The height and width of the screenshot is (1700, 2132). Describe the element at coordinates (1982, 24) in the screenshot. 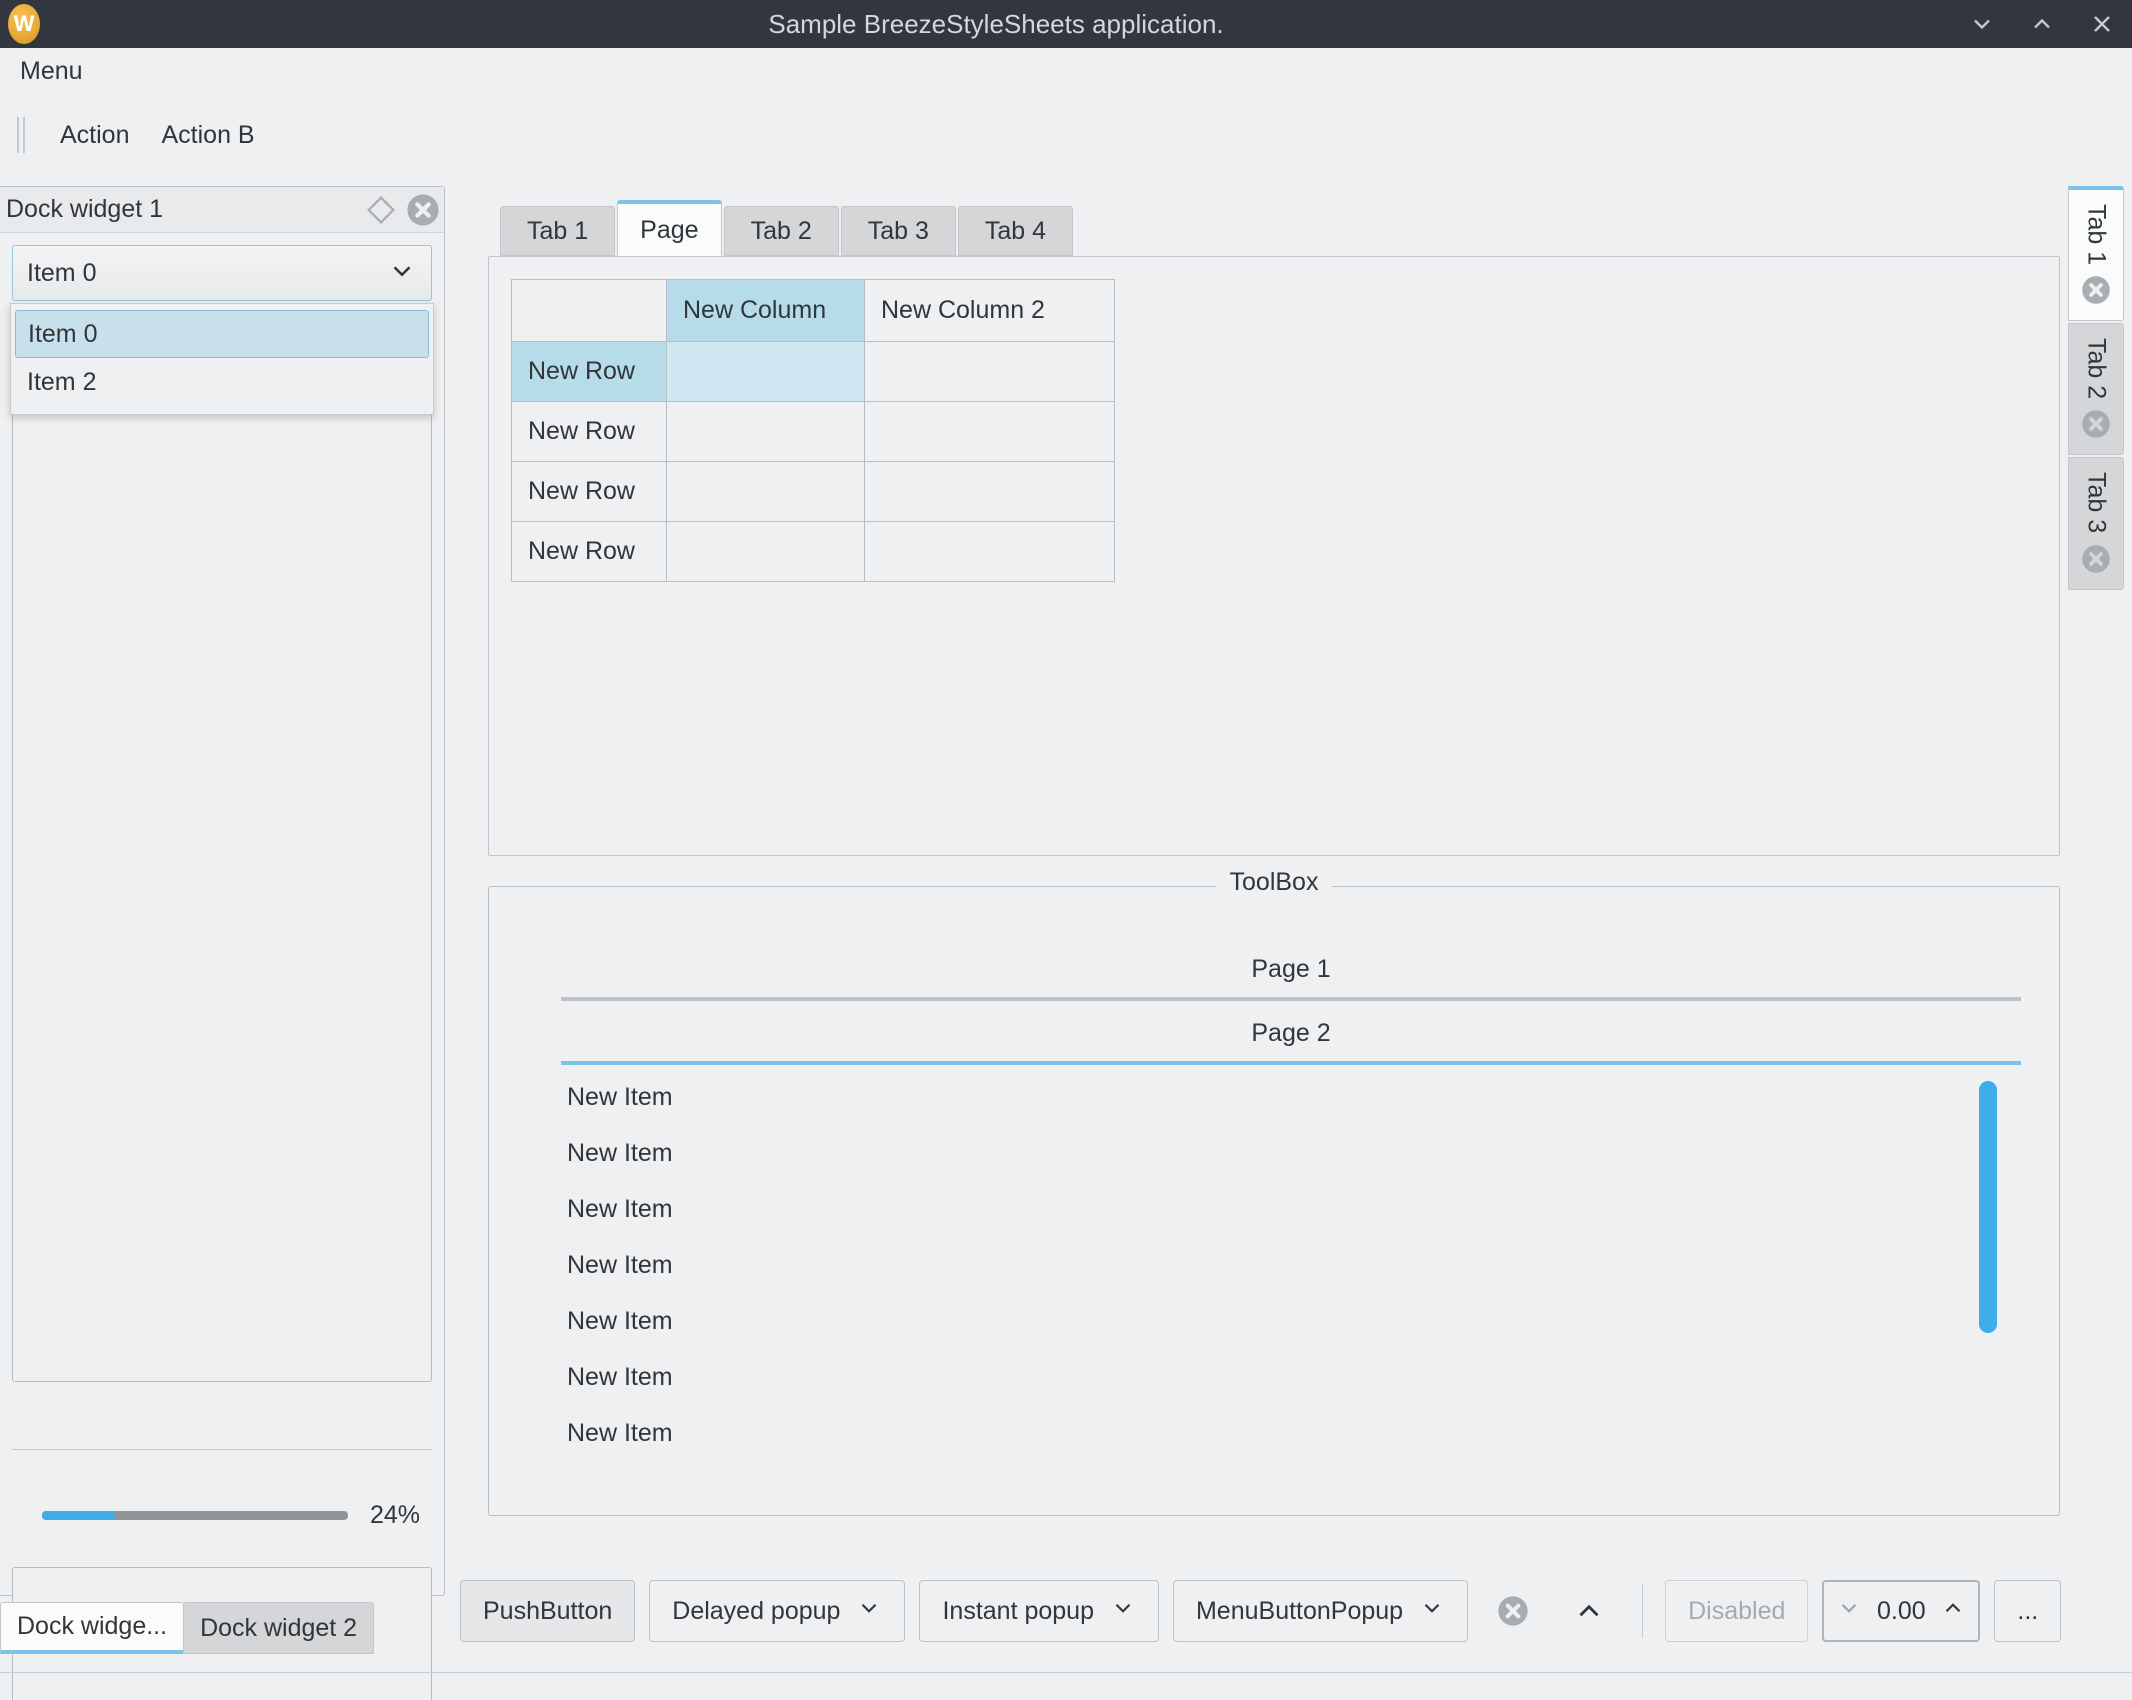

I see `window-minimize-button` at that location.